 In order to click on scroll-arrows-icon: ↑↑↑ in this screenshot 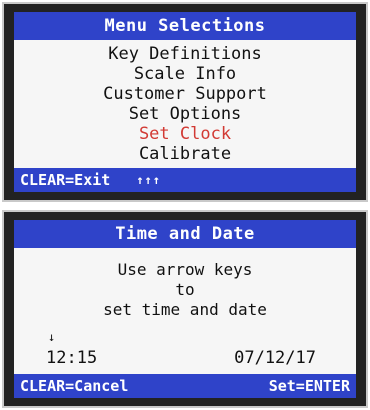, I will do `click(148, 180)`.